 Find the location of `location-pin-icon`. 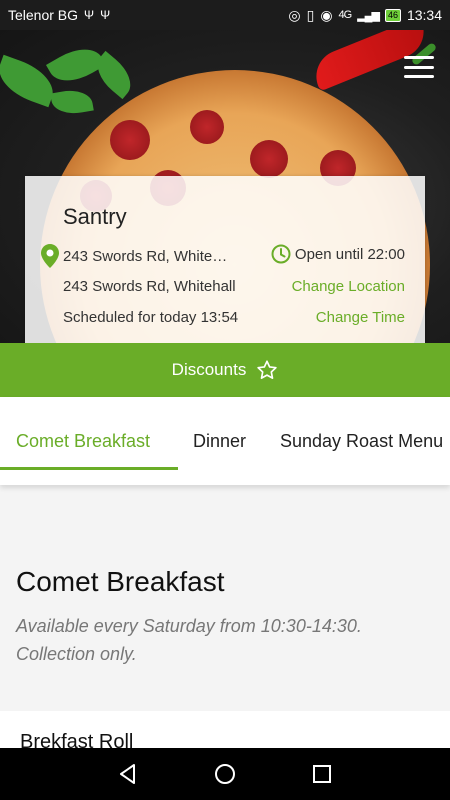

location-pin-icon is located at coordinates (50, 256).